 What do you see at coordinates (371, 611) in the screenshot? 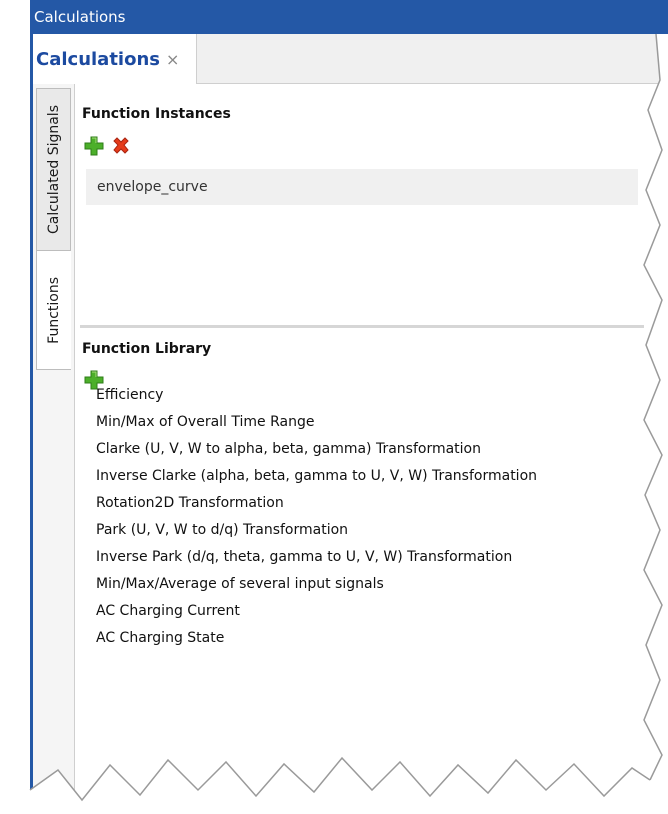
I see `library-item: AC Charging Current` at bounding box center [371, 611].